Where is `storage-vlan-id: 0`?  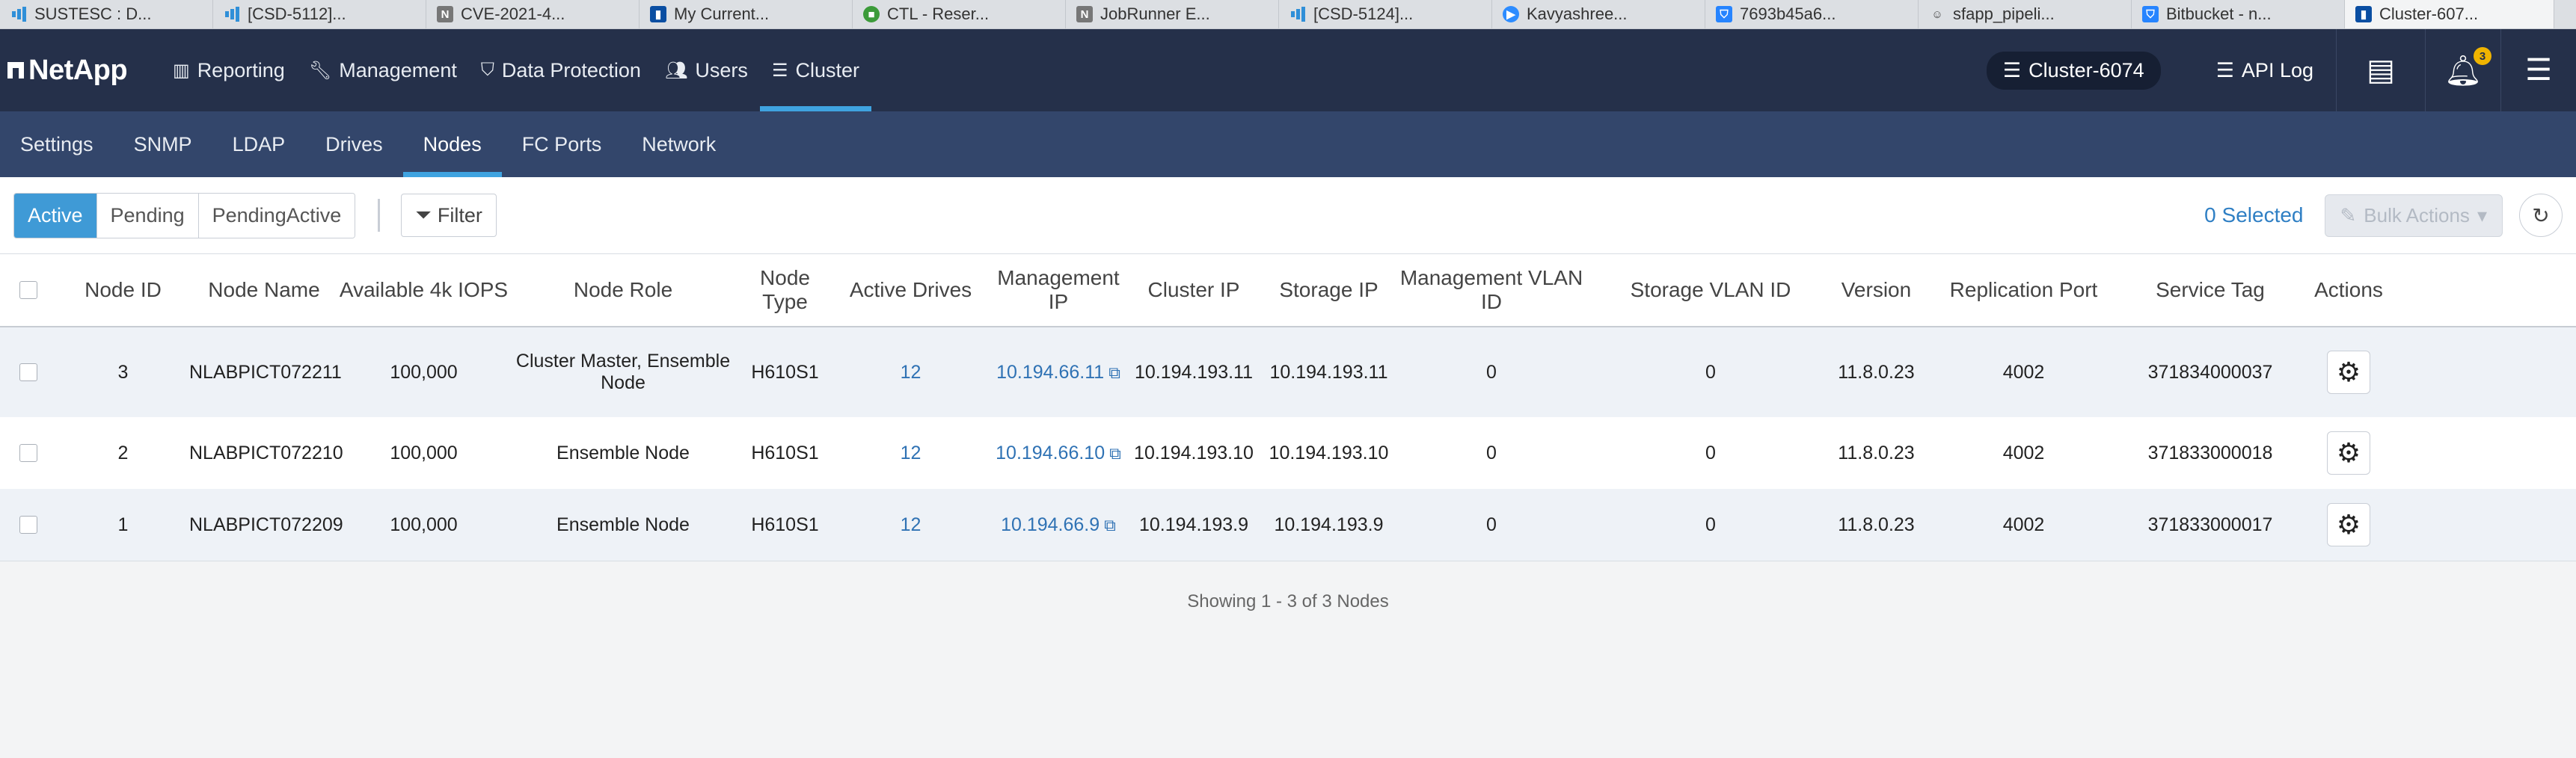 storage-vlan-id: 0 is located at coordinates (1710, 525).